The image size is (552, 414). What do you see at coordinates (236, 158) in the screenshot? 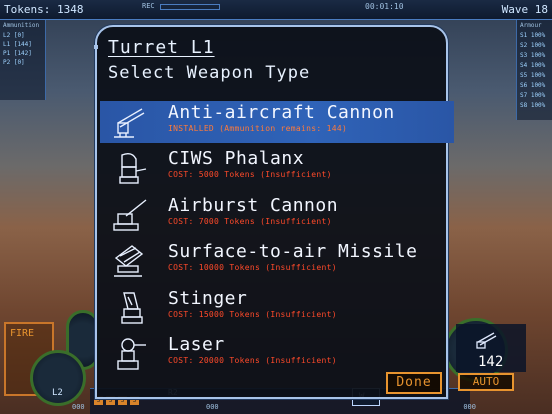
I see `weapon-name: CIWS Phalanx` at bounding box center [236, 158].